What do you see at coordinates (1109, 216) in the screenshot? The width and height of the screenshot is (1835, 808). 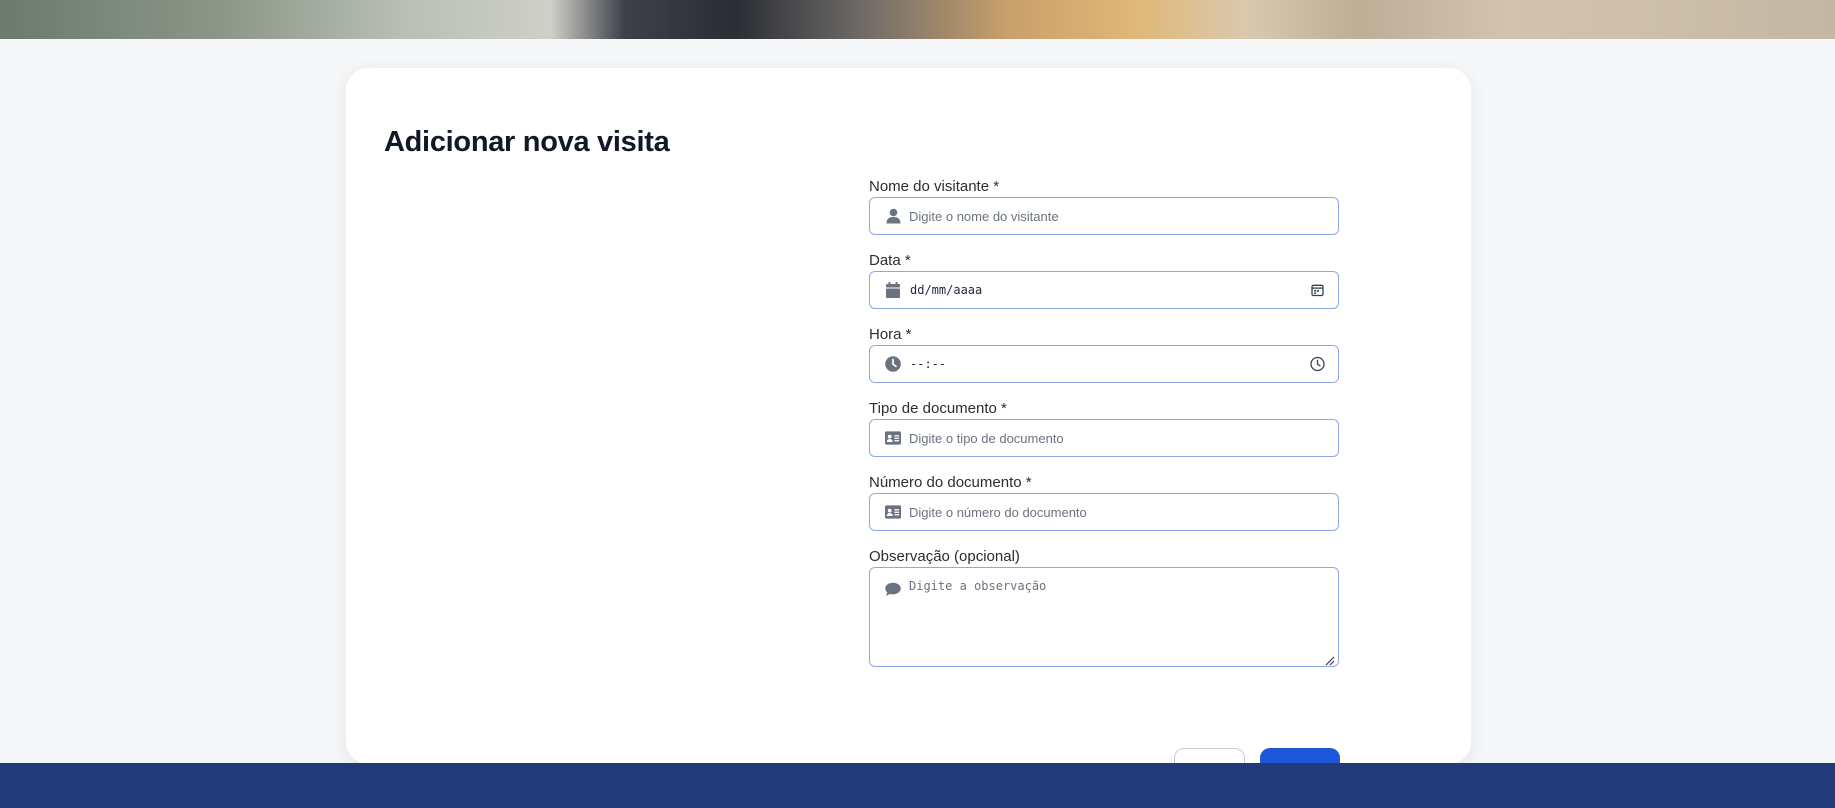 I see `visitor-name-input` at bounding box center [1109, 216].